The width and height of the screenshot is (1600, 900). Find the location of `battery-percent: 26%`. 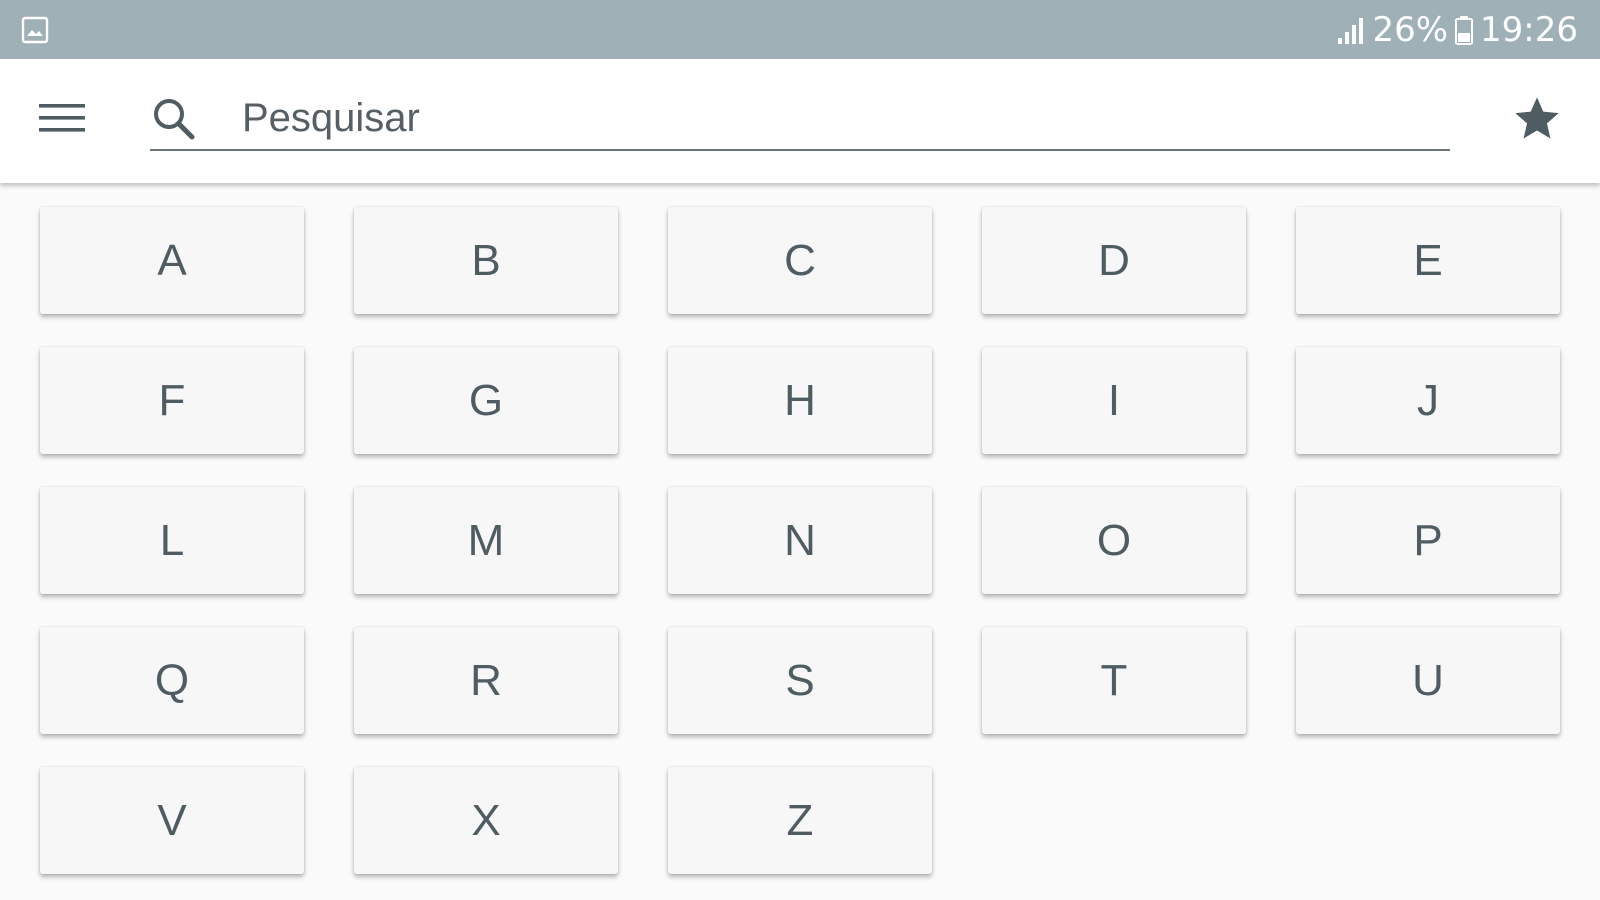

battery-percent: 26% is located at coordinates (1410, 30).